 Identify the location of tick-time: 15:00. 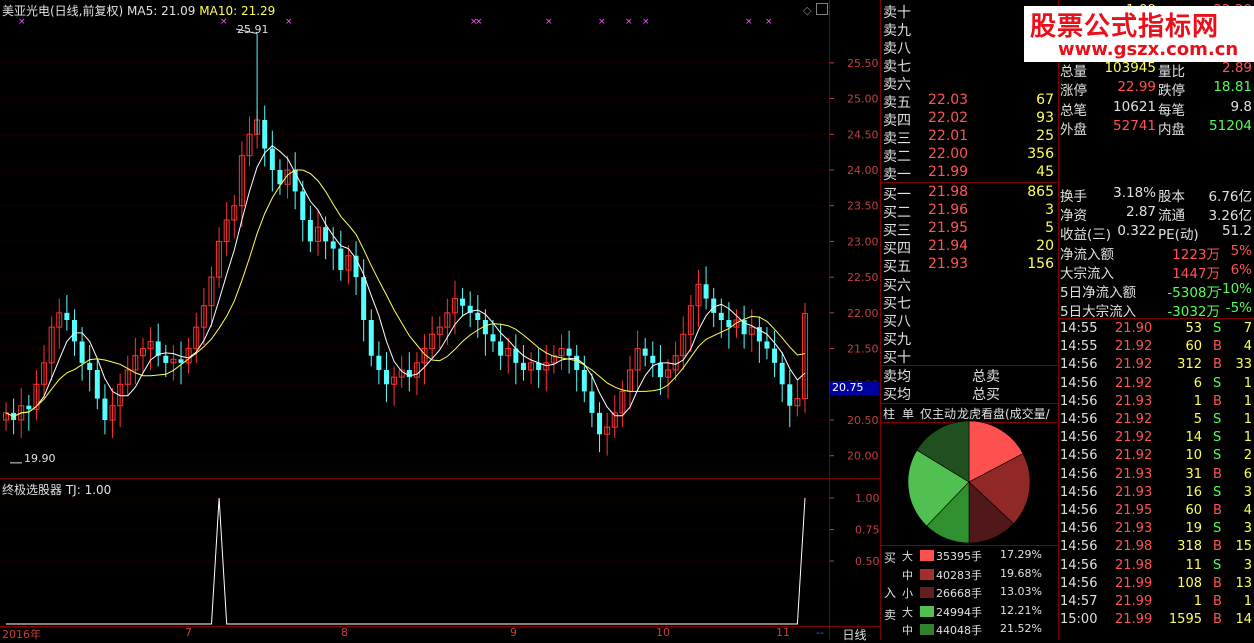
(1079, 620).